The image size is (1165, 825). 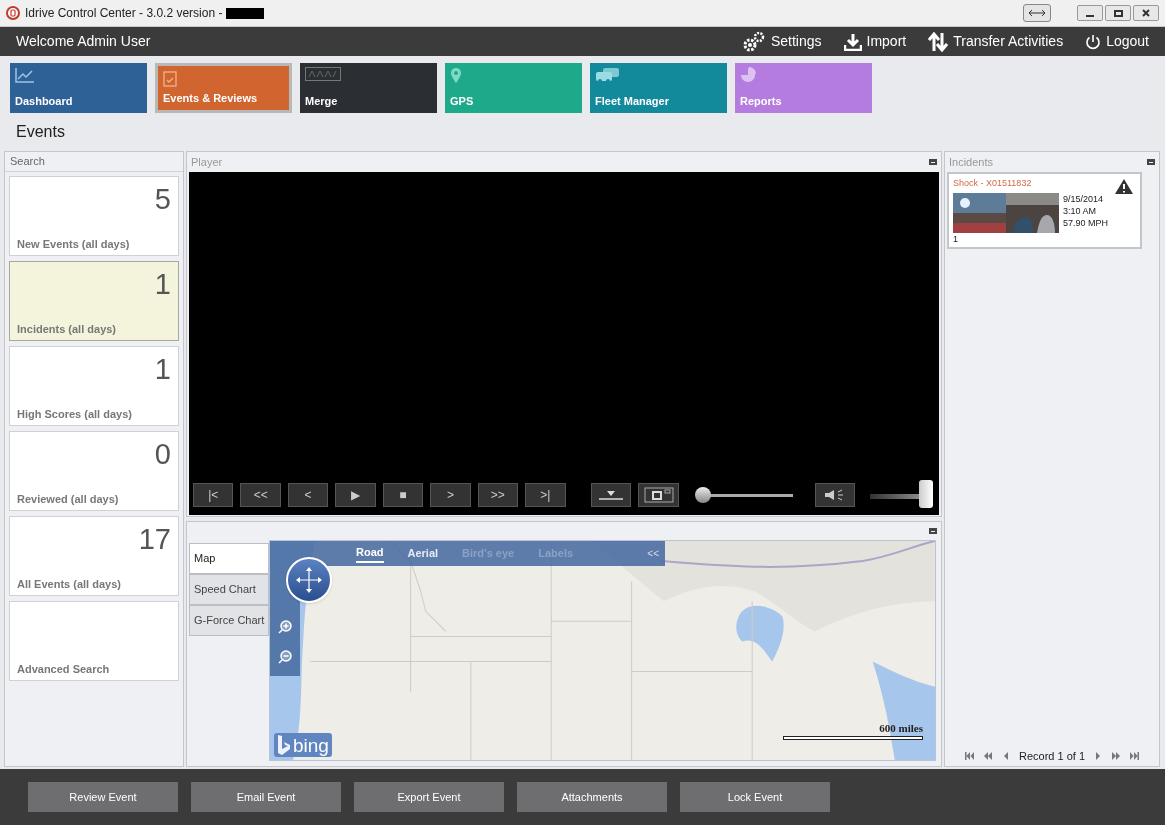 I want to click on trucks-icon, so click(x=608, y=75).